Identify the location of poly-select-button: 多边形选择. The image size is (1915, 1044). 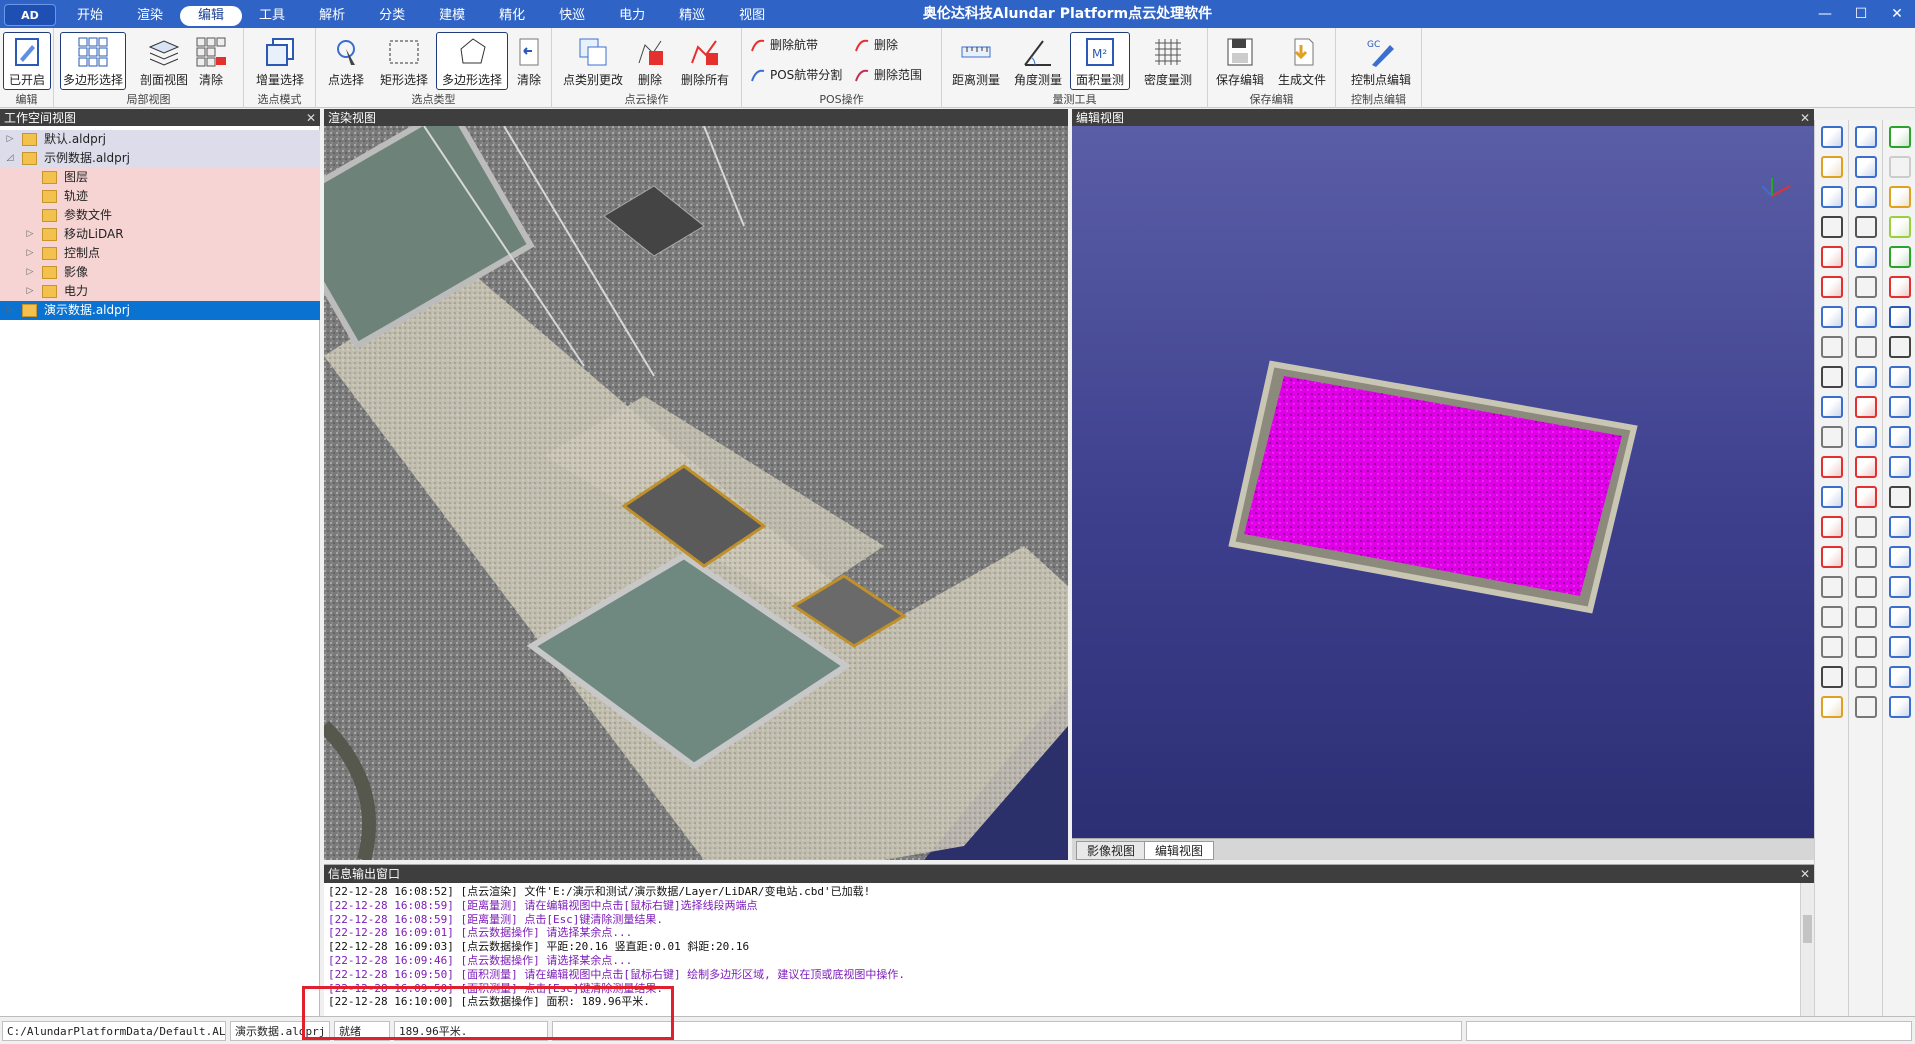
(472, 61).